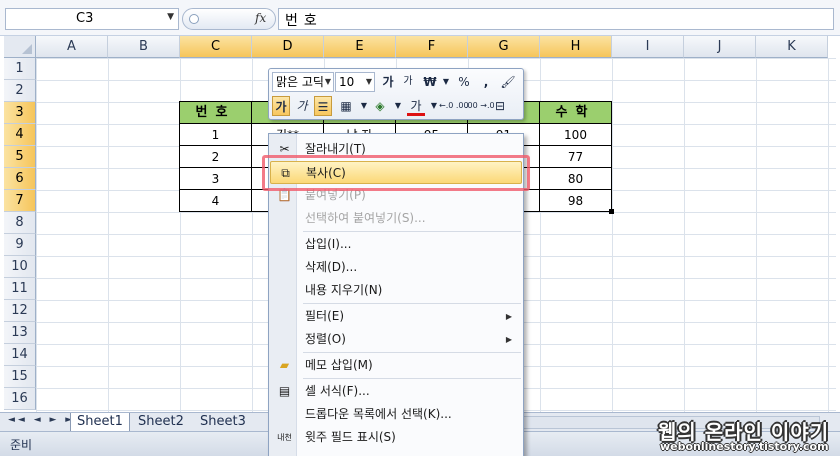 This screenshot has width=840, height=456. I want to click on cell-c6: 3, so click(216, 179).